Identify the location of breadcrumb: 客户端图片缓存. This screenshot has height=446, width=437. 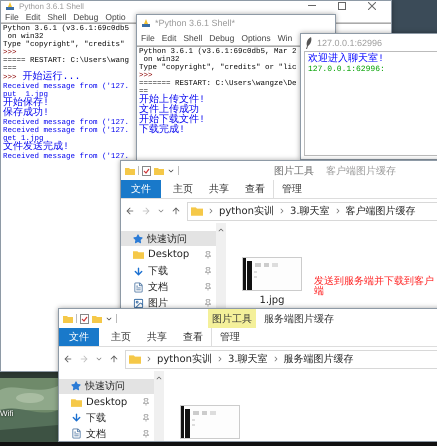
(381, 211).